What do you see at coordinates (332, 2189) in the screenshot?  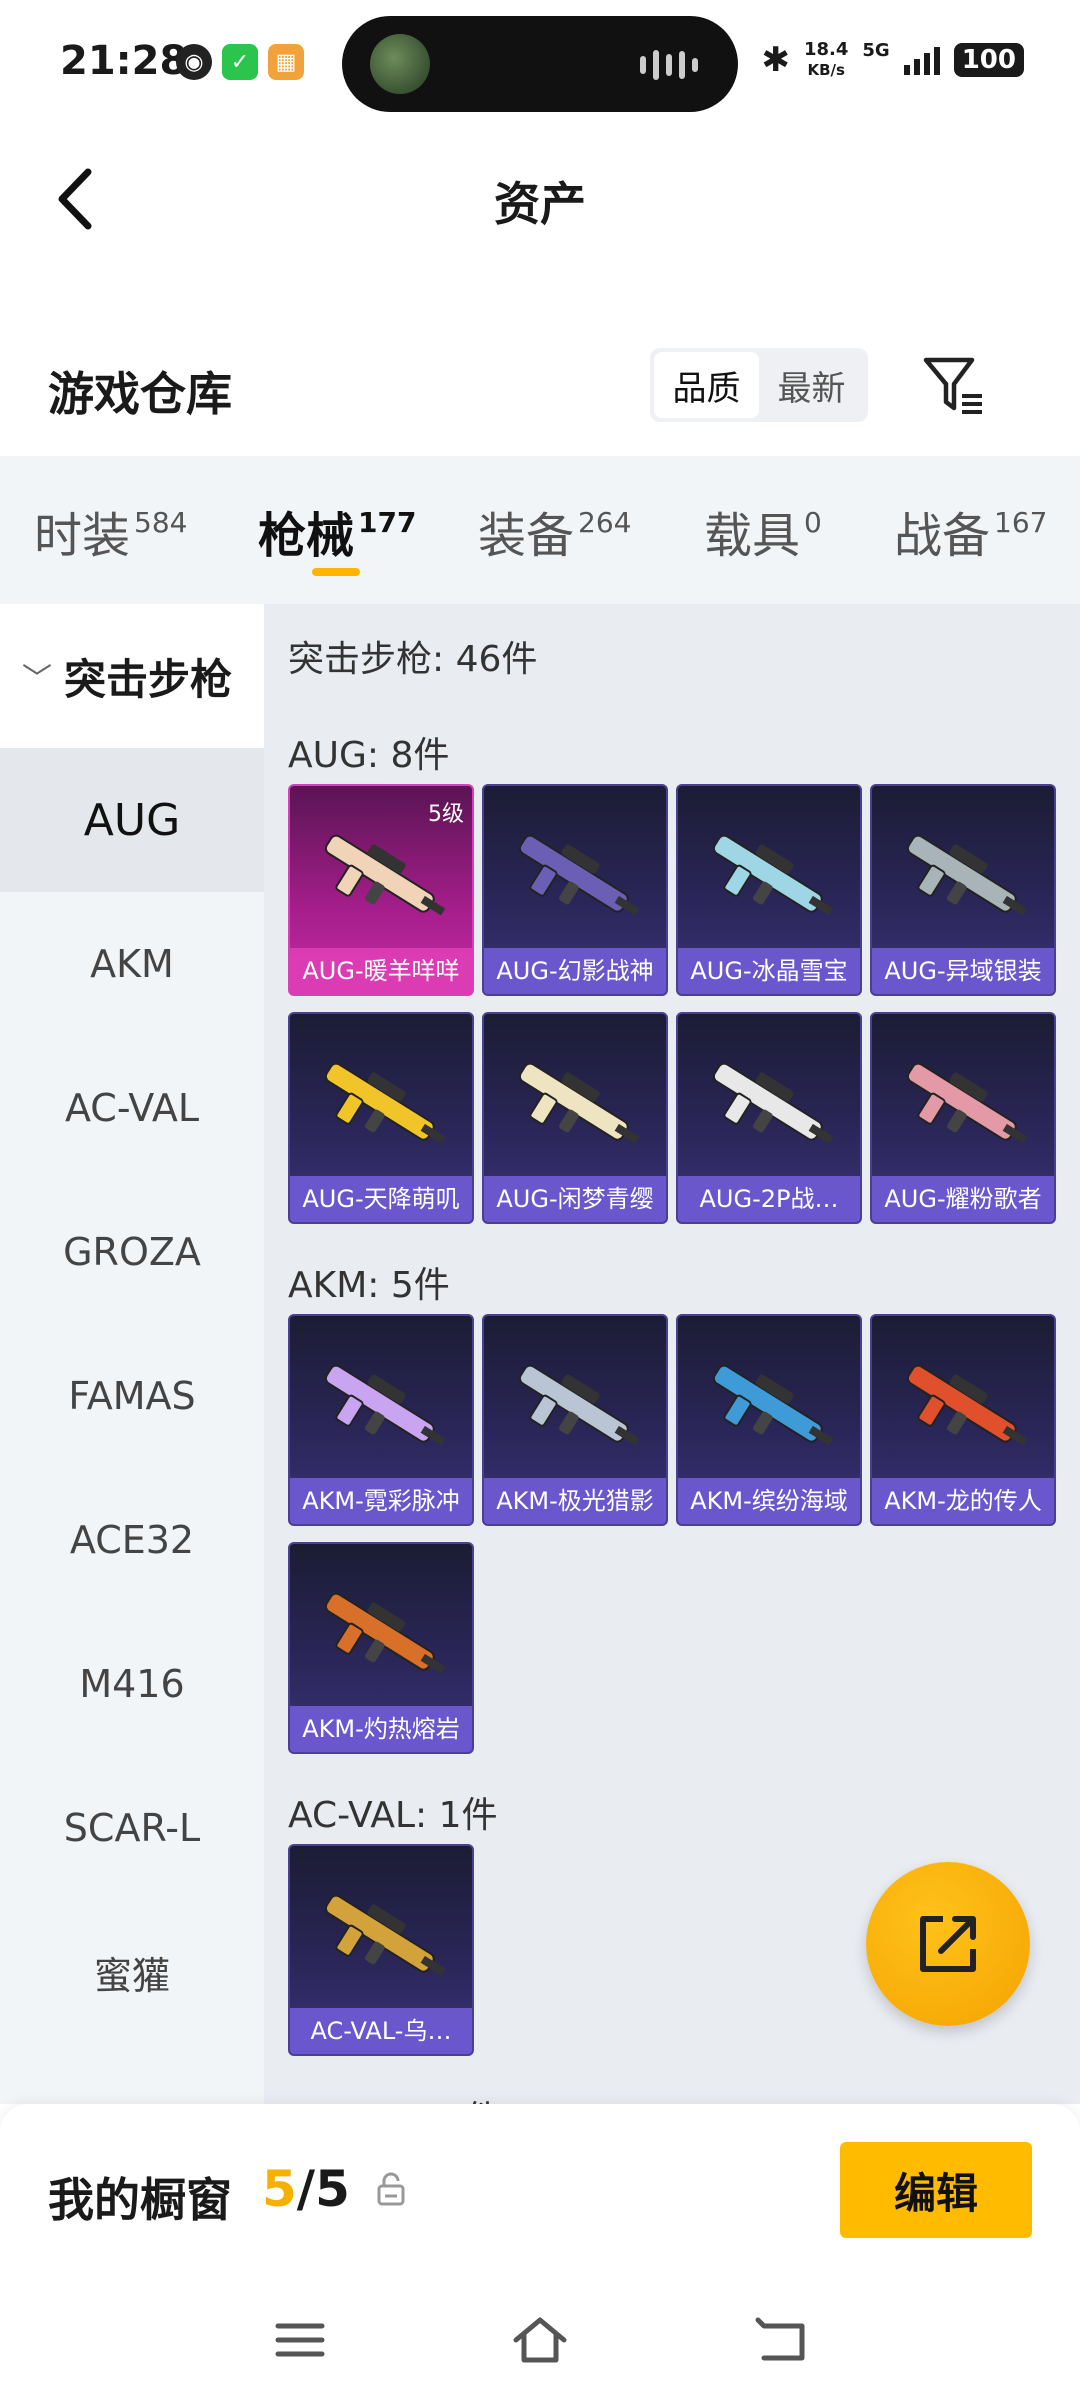 I see `showcase-total: 5` at bounding box center [332, 2189].